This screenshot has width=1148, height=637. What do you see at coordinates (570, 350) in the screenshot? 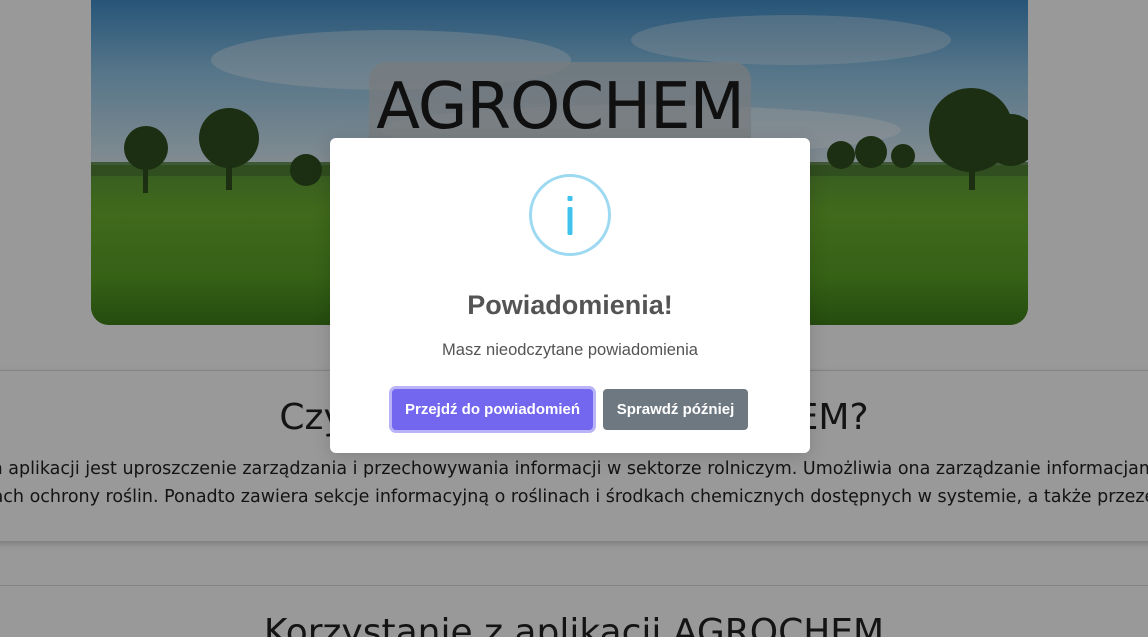
I see `dialog-message: Masz nieodczytane powiadomienia` at bounding box center [570, 350].